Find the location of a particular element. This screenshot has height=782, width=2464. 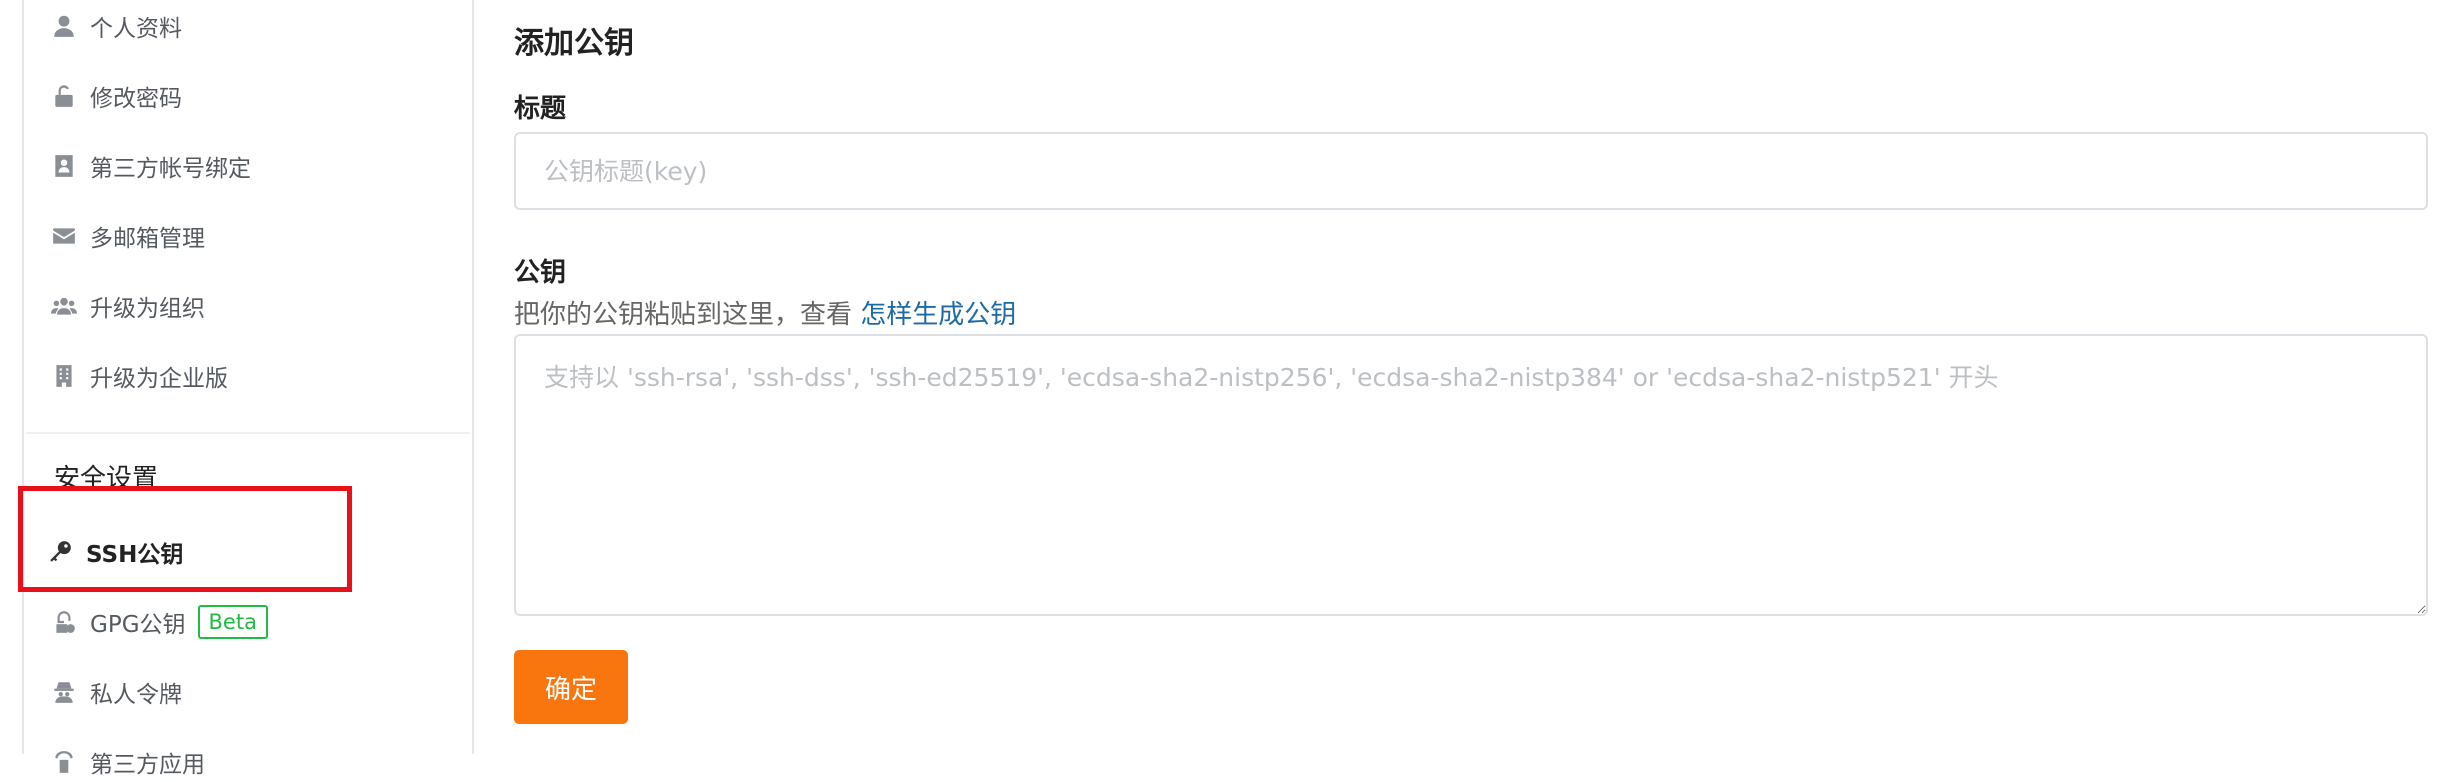

sidebar-item-label: 第三方应用 is located at coordinates (147, 765).